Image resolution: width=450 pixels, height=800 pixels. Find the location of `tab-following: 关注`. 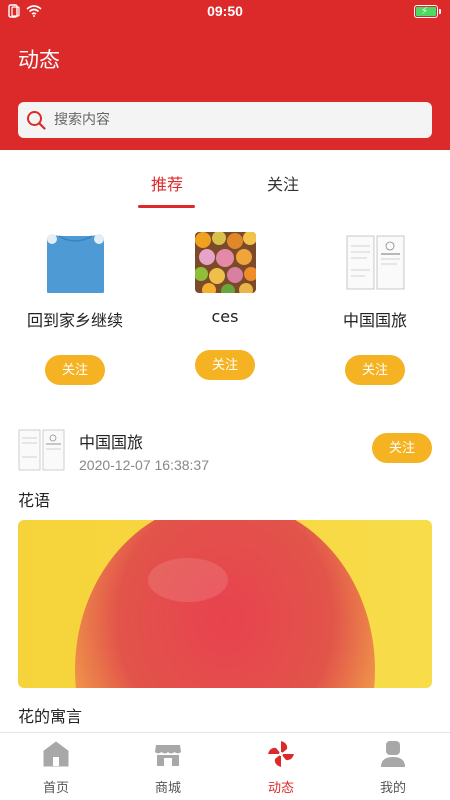

tab-following: 关注 is located at coordinates (283, 183).